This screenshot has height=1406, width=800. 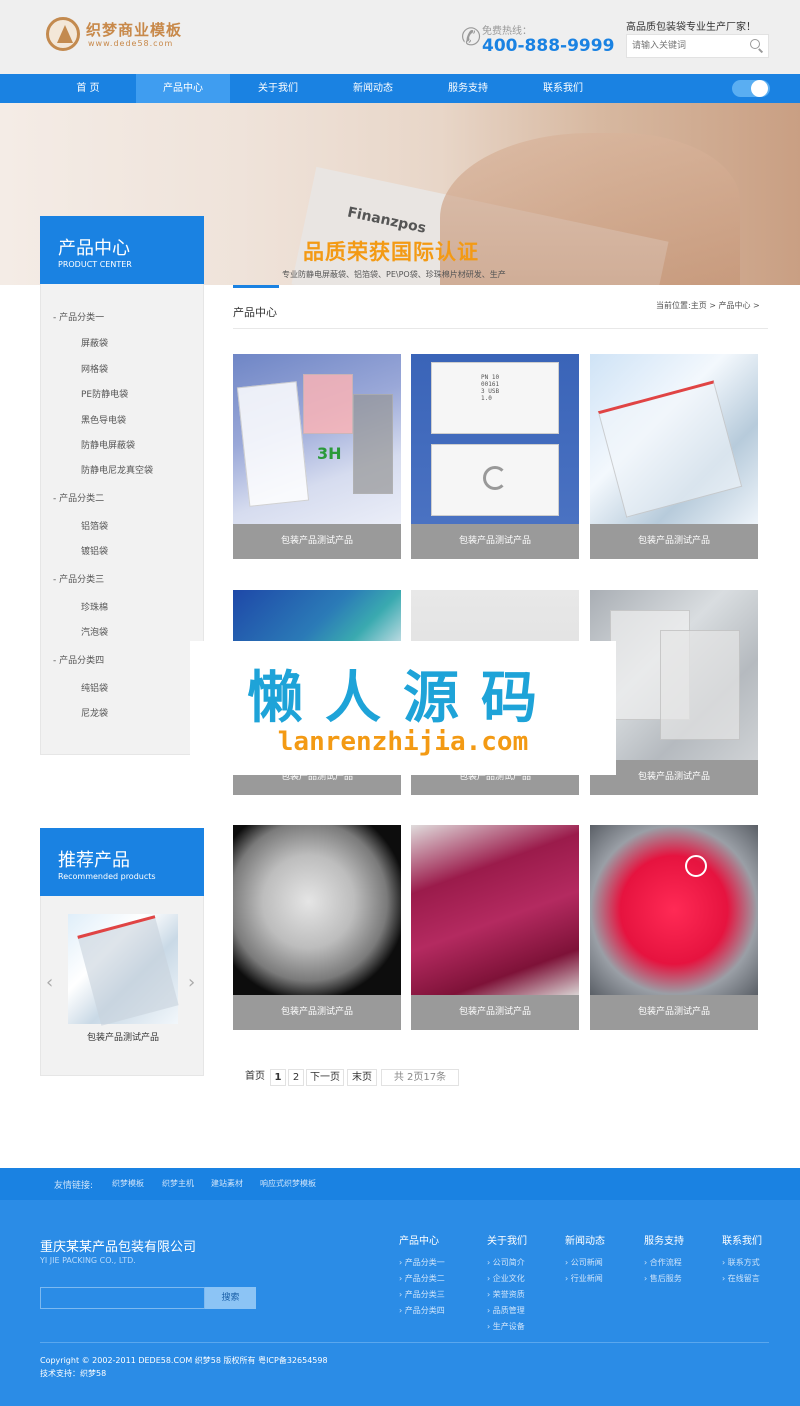 What do you see at coordinates (757, 46) in the screenshot?
I see `search-icon` at bounding box center [757, 46].